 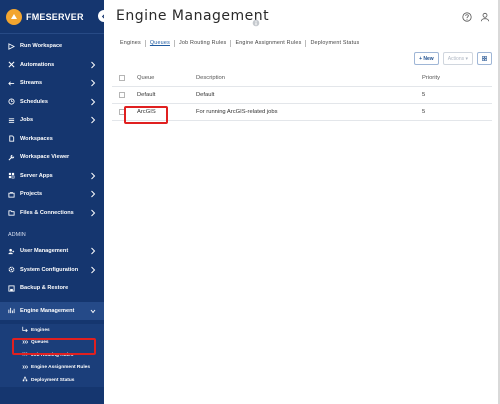 I want to click on sidebar-item-files-connections: Files & Connections, so click(x=52, y=213).